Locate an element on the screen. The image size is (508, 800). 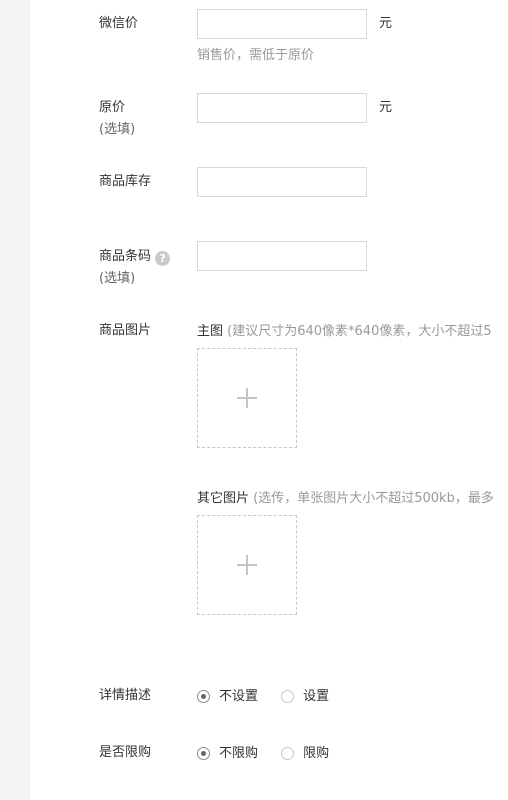
main-image-upload-button is located at coordinates (247, 398).